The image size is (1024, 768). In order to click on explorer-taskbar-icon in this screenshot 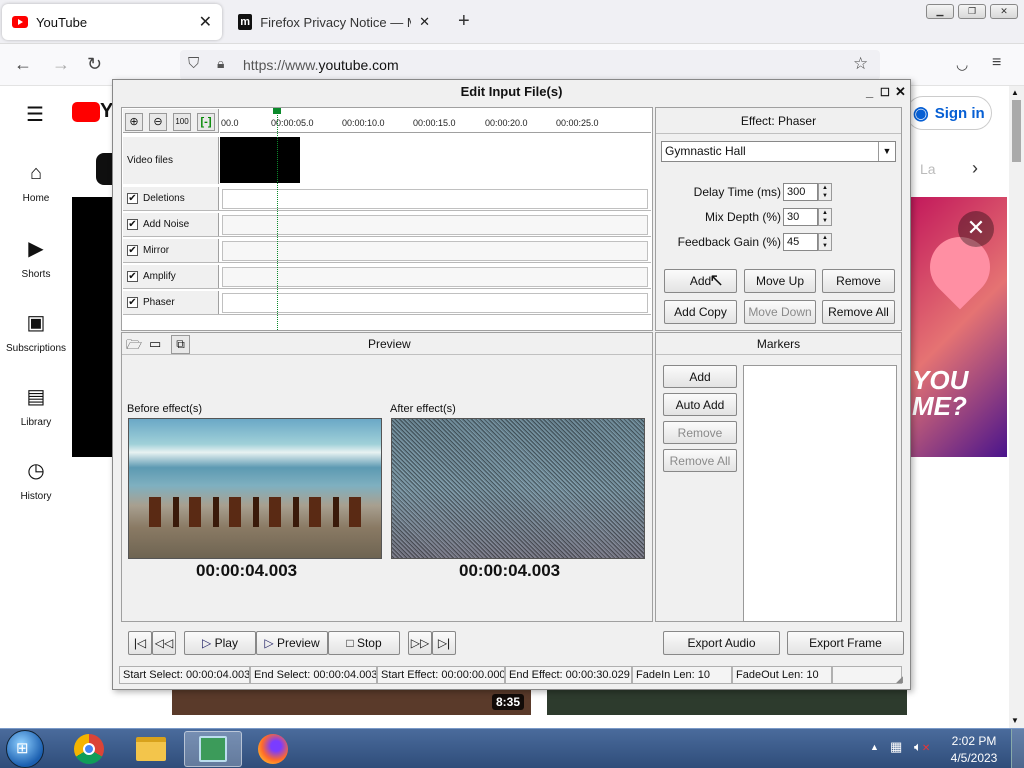, I will do `click(151, 749)`.